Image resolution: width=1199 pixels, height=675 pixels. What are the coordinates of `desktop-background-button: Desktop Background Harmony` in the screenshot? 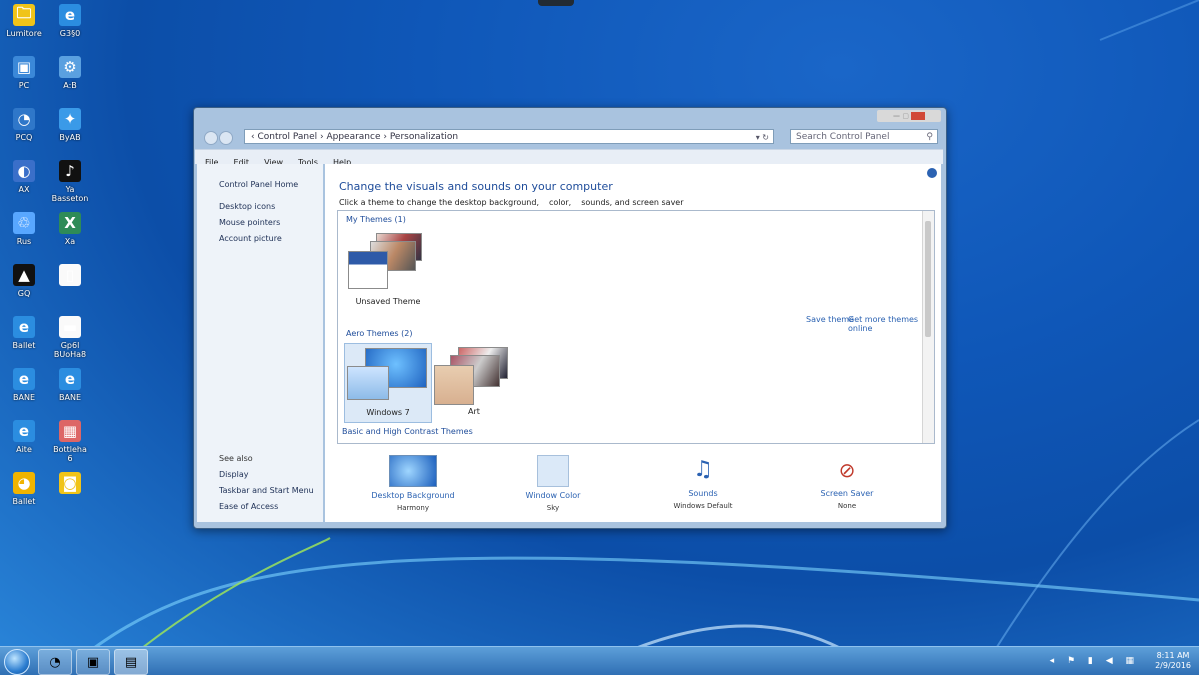 It's located at (413, 483).